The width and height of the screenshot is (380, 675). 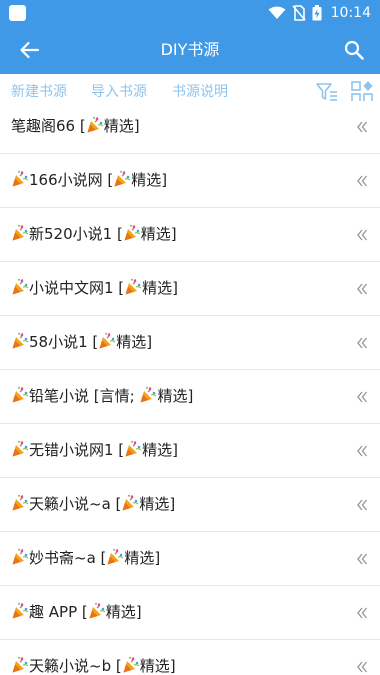 What do you see at coordinates (71, 180) in the screenshot?
I see `source-title: 166小说网 [` at bounding box center [71, 180].